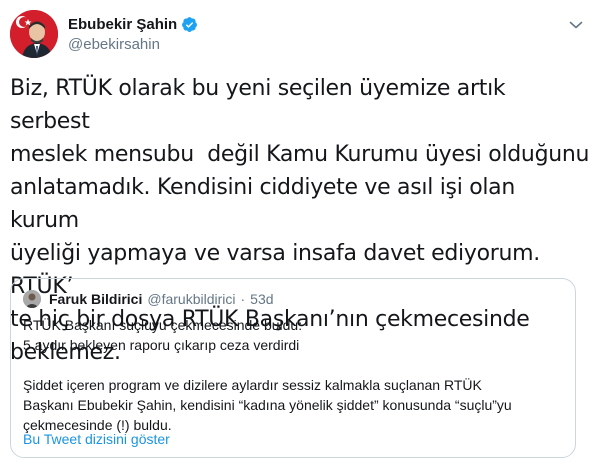  I want to click on chevron-down-icon, so click(576, 25).